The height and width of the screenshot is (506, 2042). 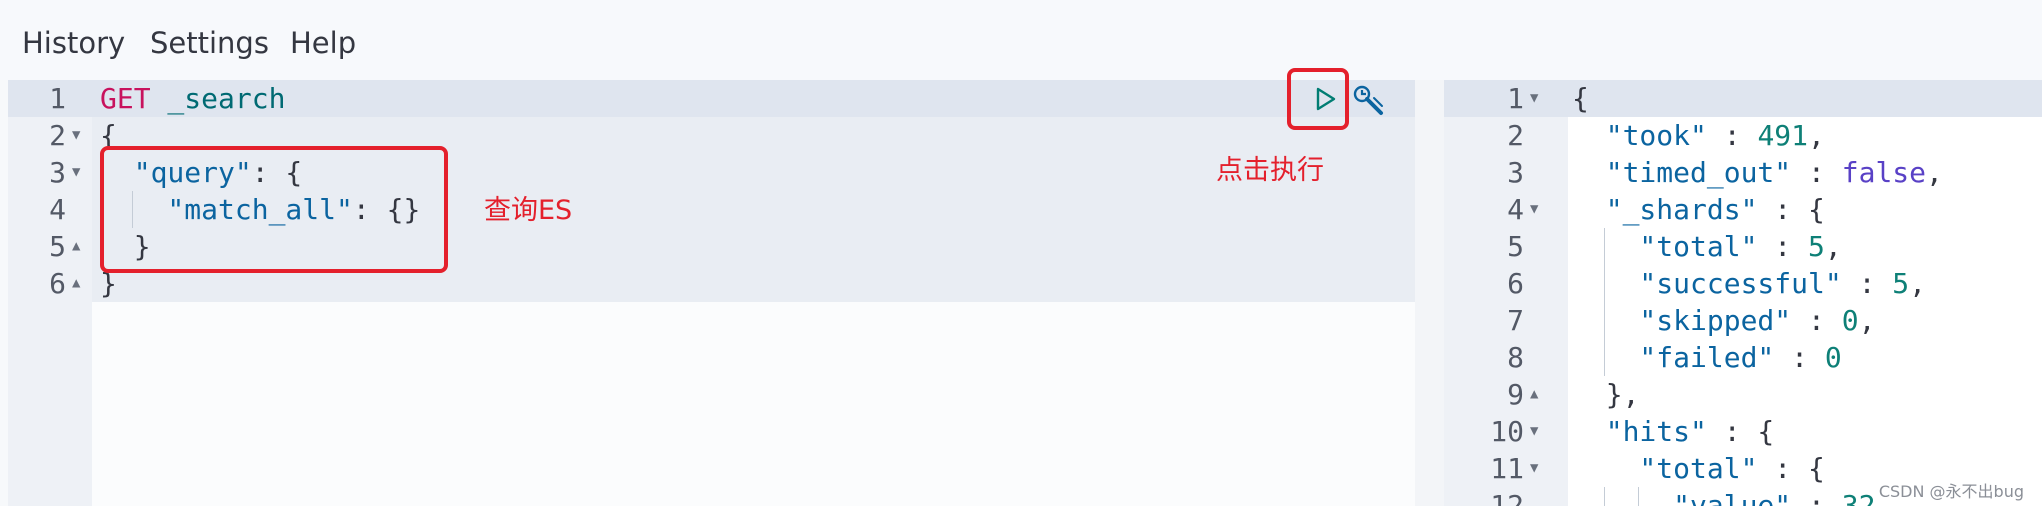 I want to click on json-number: 491, so click(x=1783, y=135).